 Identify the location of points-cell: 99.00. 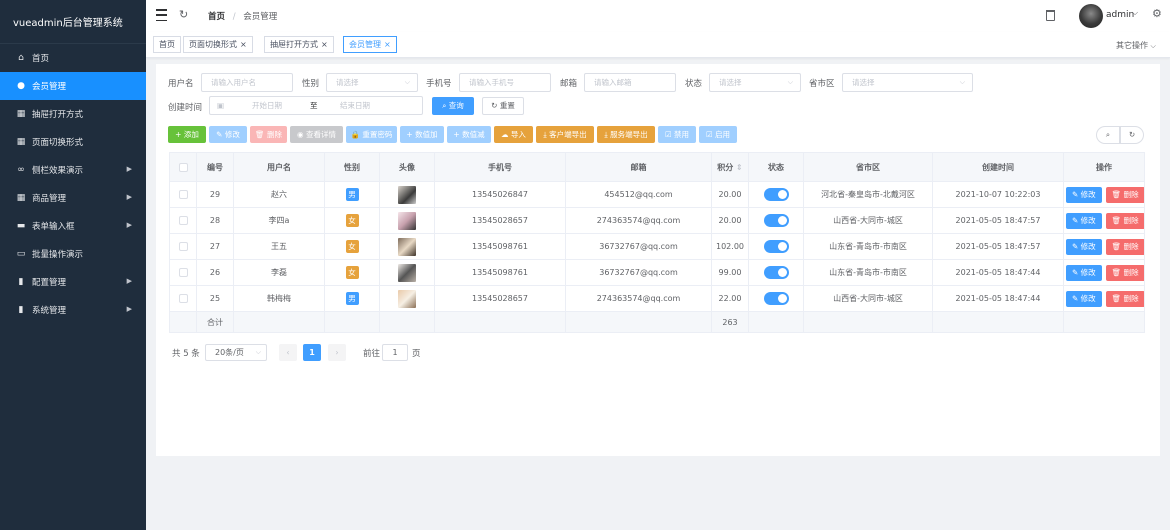
(730, 272).